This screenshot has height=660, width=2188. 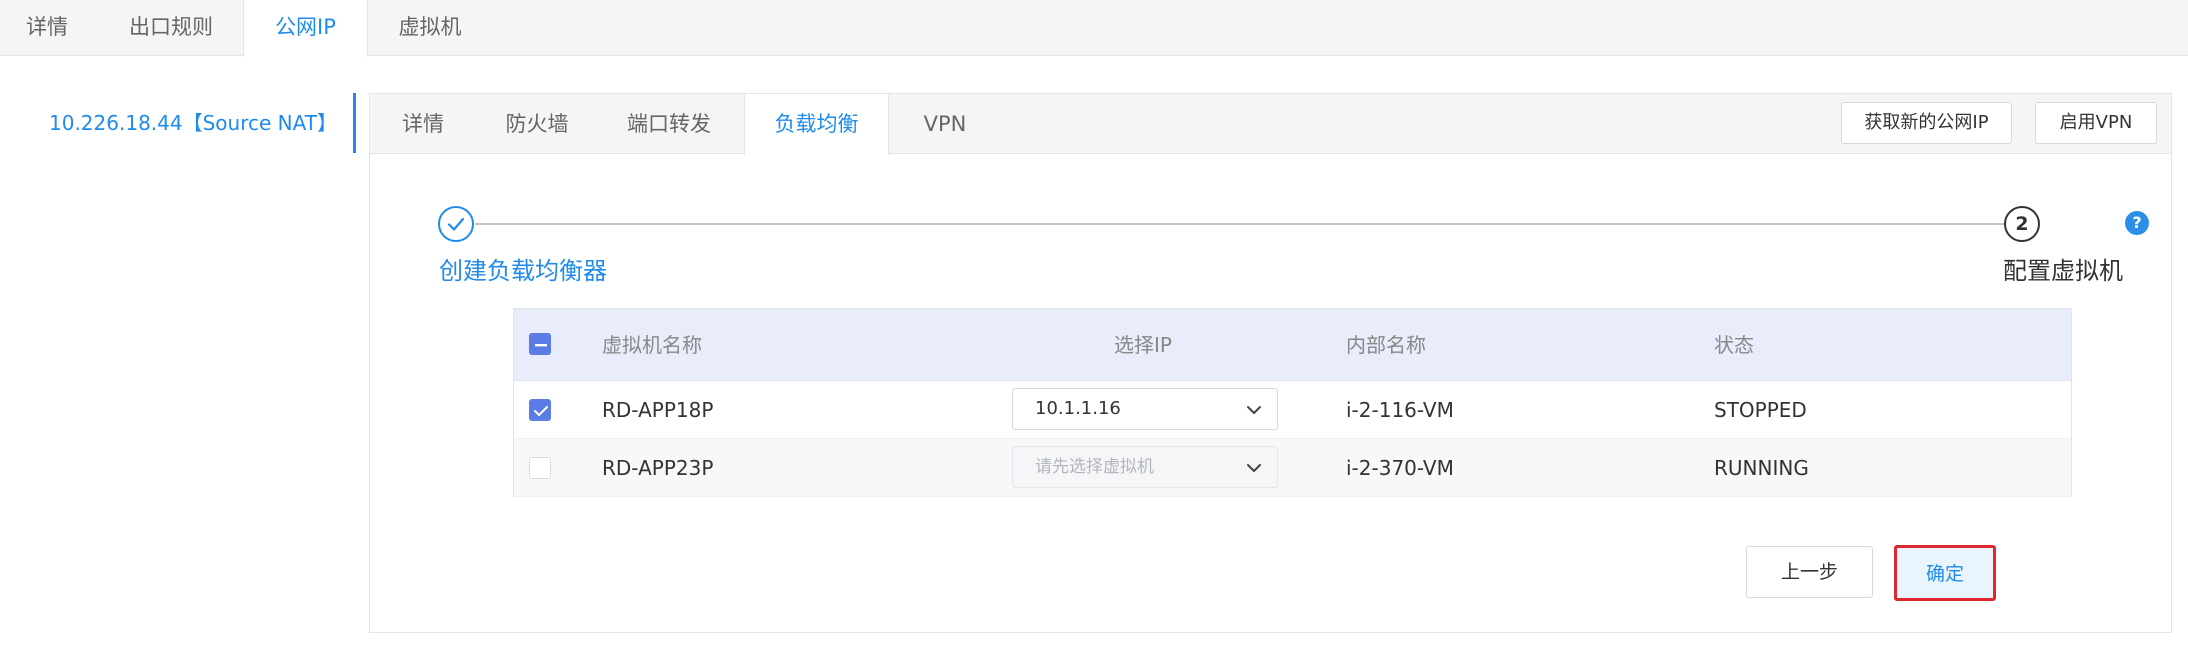 What do you see at coordinates (430, 28) in the screenshot?
I see `tab-virtual-machines: 虚拟机` at bounding box center [430, 28].